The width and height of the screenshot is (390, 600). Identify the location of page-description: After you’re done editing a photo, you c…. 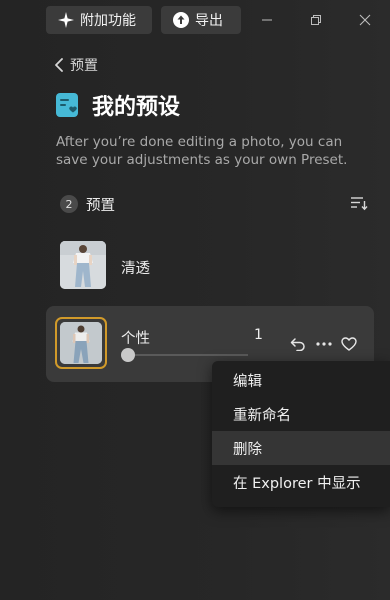
(202, 151).